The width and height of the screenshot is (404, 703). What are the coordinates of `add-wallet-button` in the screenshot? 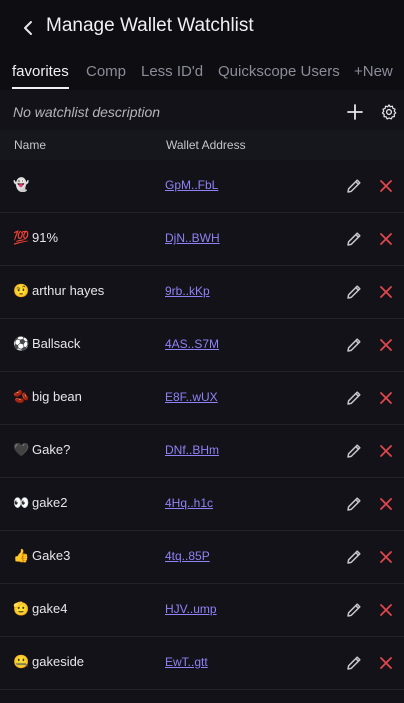 It's located at (355, 112).